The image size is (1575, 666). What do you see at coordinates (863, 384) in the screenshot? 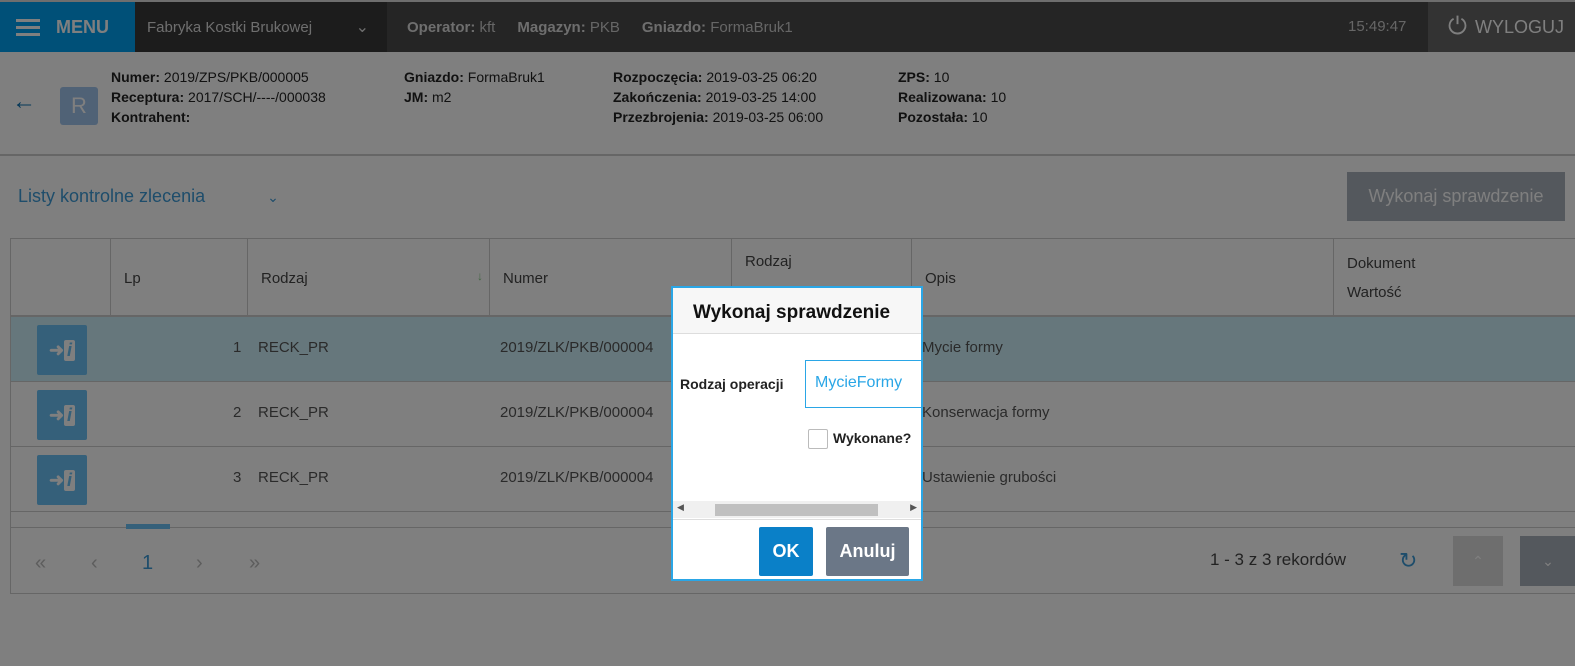
I see `operation-type-input: MycieFormy` at bounding box center [863, 384].